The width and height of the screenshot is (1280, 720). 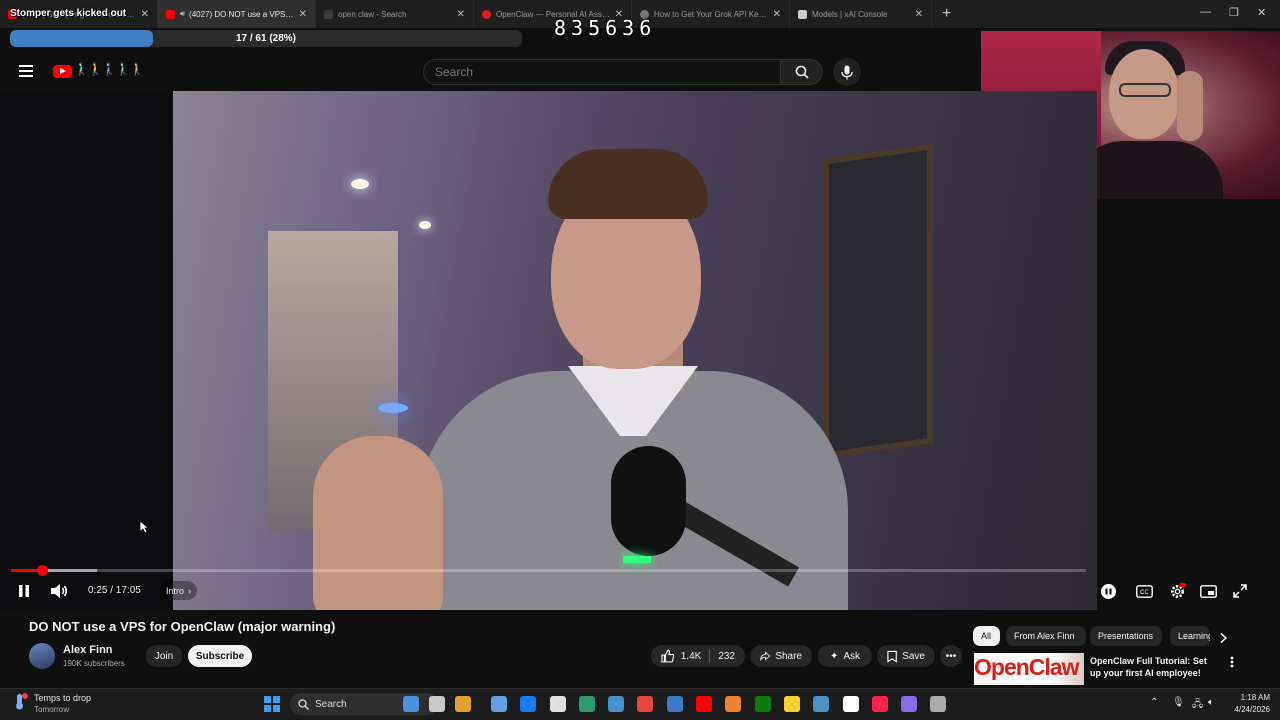 I want to click on task-view-icon, so click(x=437, y=704).